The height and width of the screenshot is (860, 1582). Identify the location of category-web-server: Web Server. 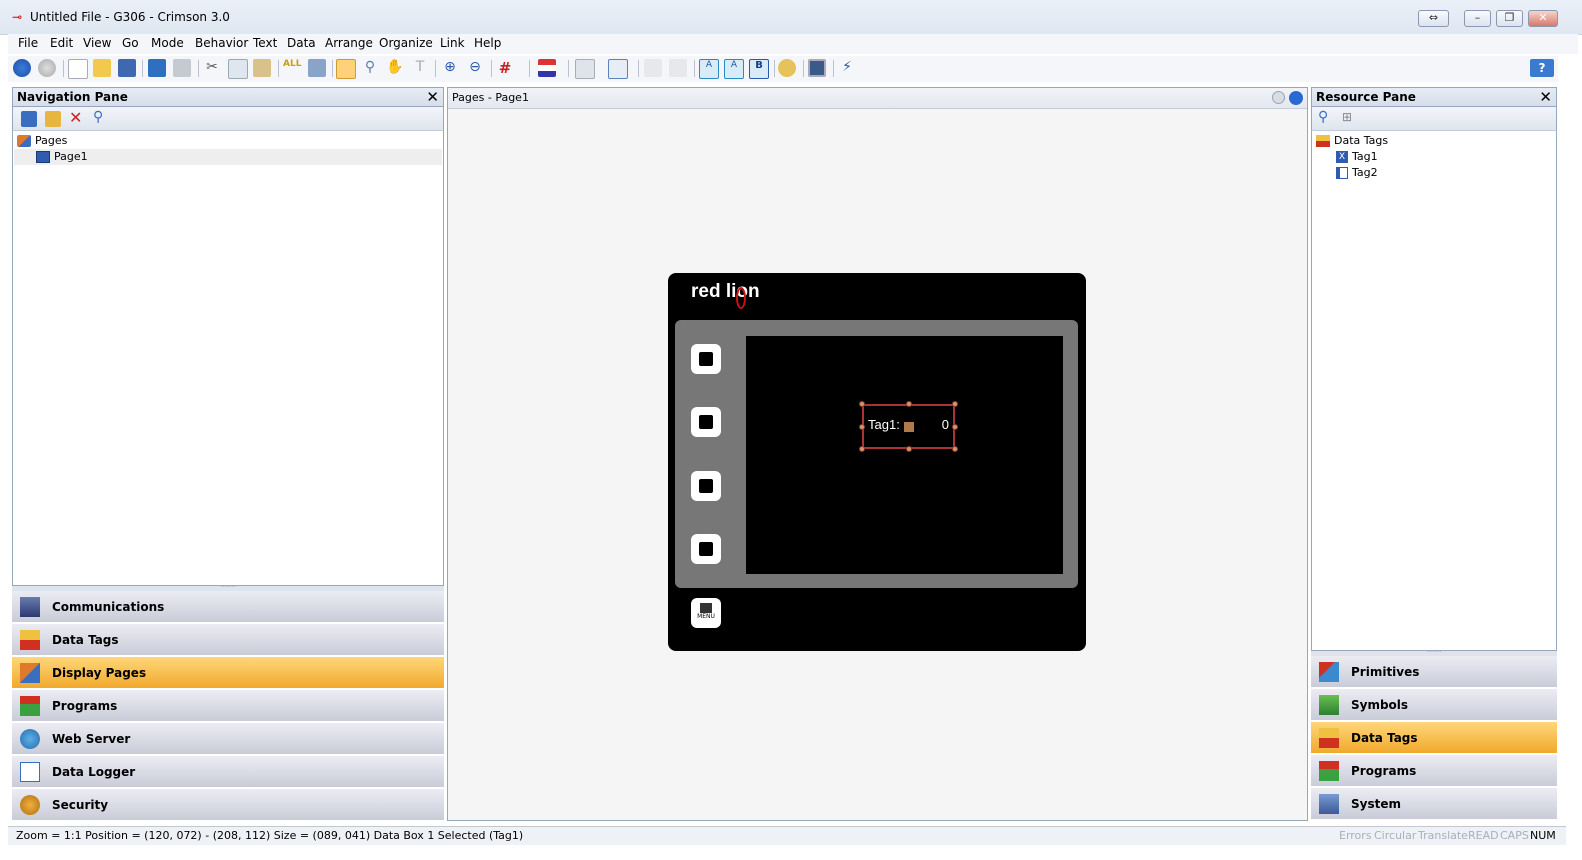
(228, 739).